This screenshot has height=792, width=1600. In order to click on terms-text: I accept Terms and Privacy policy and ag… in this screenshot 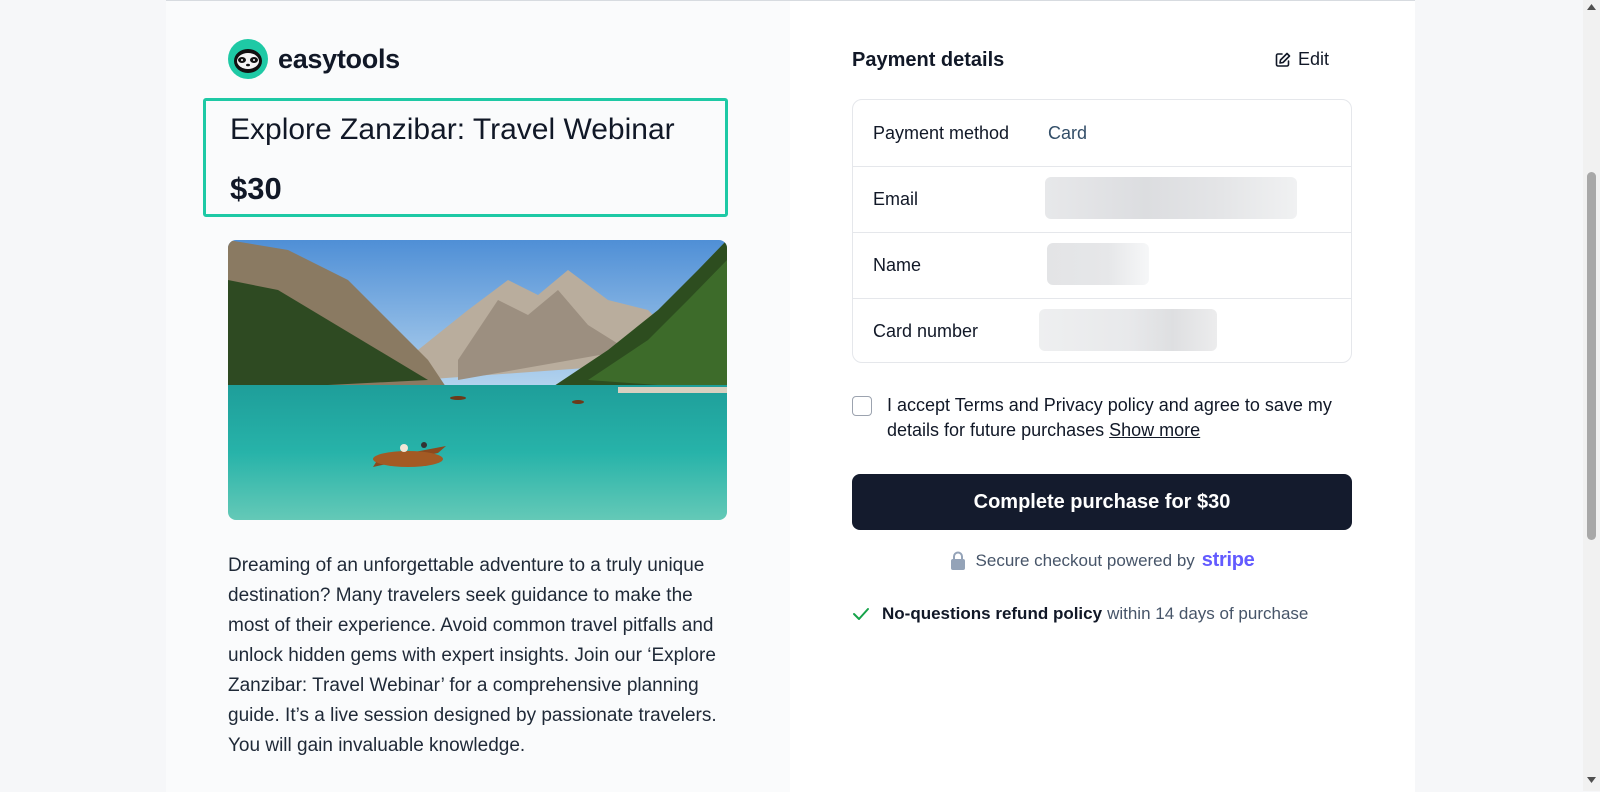, I will do `click(1122, 418)`.